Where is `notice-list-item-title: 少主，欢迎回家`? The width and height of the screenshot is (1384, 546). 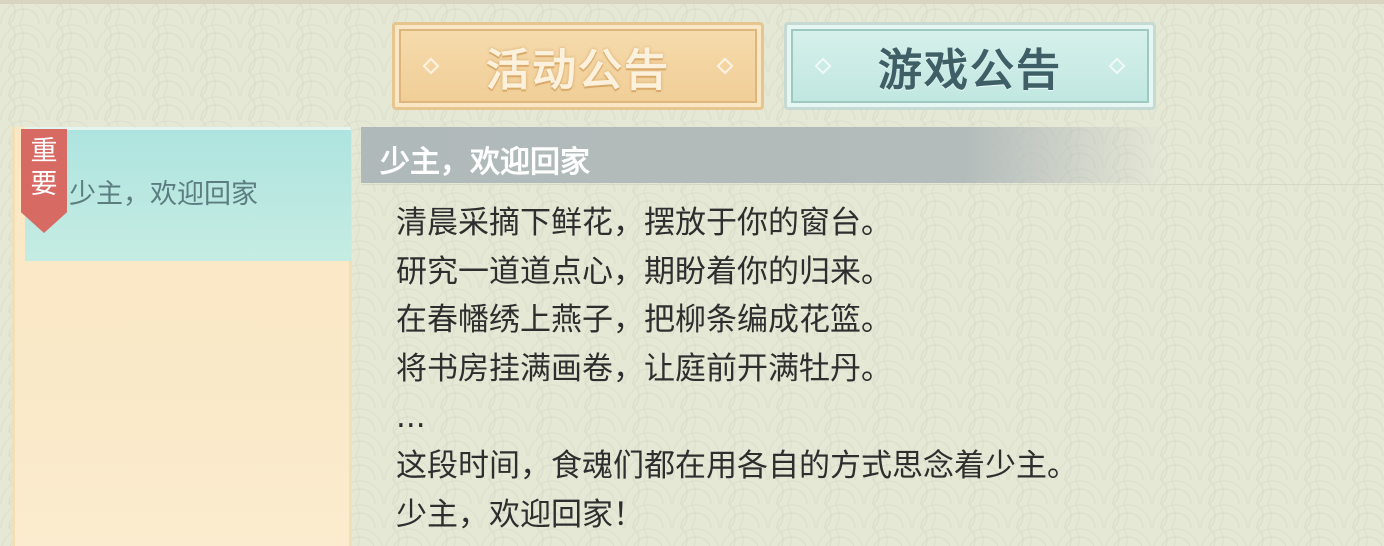
notice-list-item-title: 少主，欢迎回家 is located at coordinates (163, 194).